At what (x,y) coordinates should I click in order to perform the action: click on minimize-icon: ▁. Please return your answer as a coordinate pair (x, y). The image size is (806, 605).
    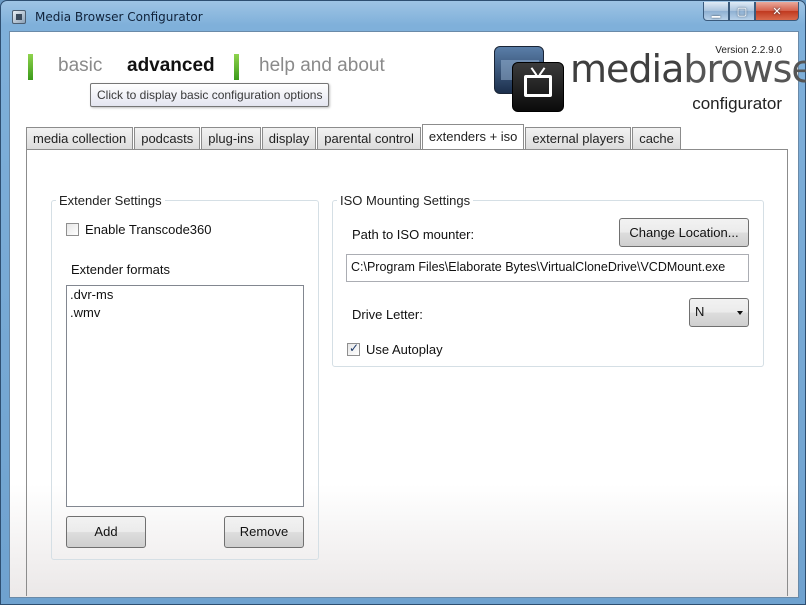
    Looking at the image, I should click on (716, 11).